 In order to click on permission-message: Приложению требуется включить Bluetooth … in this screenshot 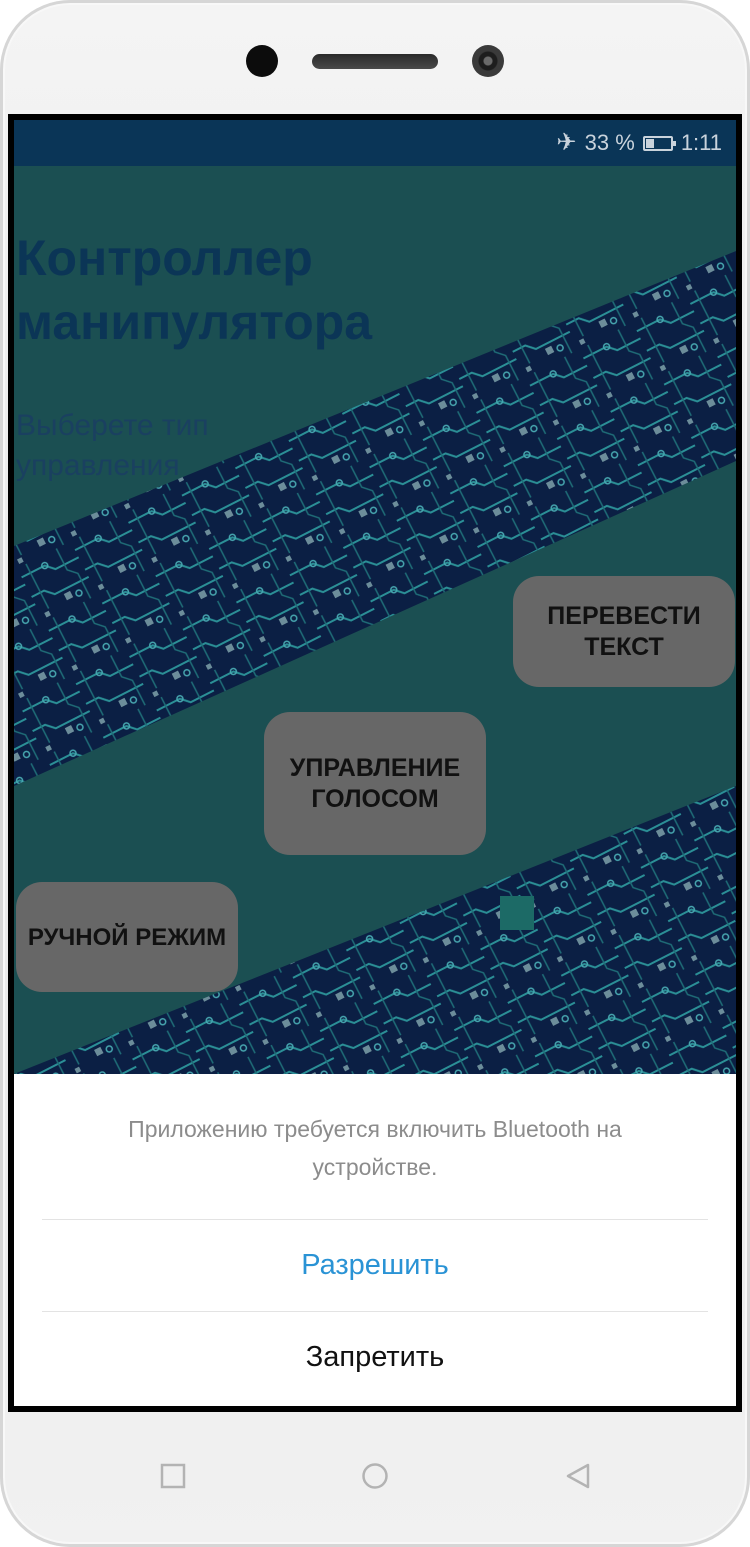, I will do `click(375, 1148)`.